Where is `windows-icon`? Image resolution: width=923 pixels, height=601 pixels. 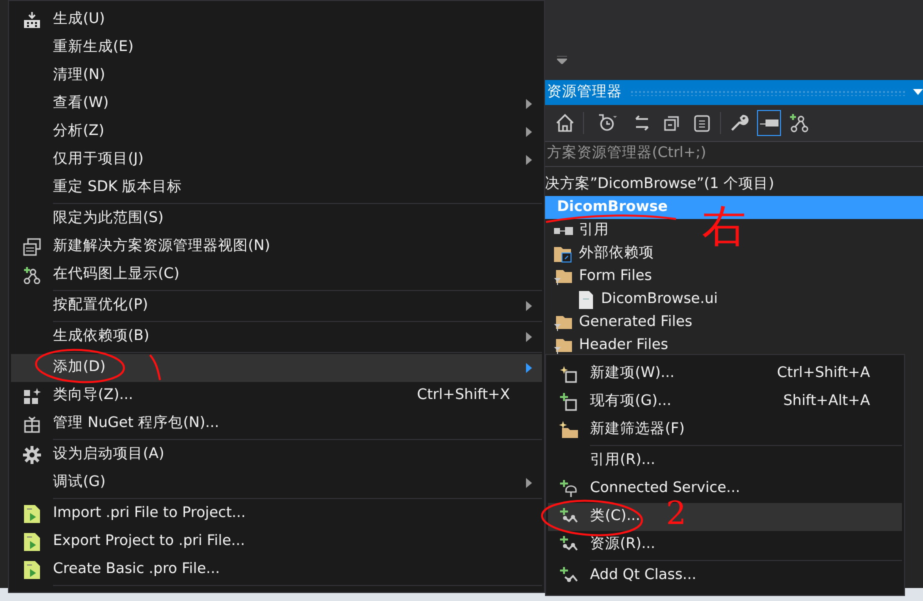
windows-icon is located at coordinates (32, 247).